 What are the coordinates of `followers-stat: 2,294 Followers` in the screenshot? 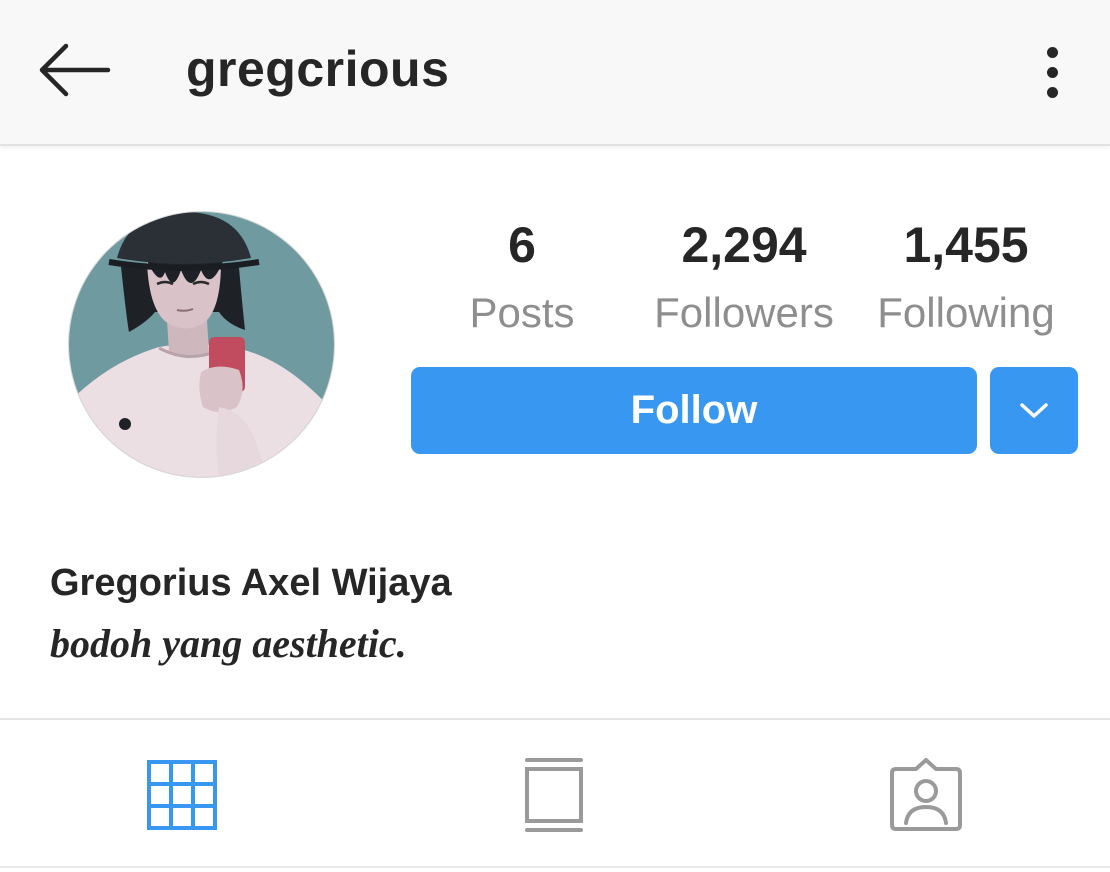 It's located at (744, 277).